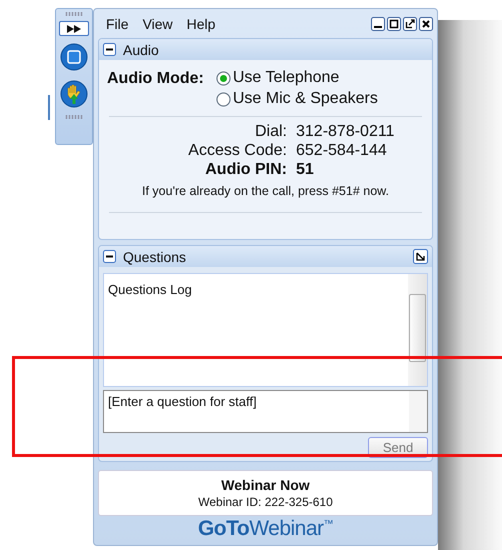  I want to click on detail-label: Access Code:, so click(237, 151).